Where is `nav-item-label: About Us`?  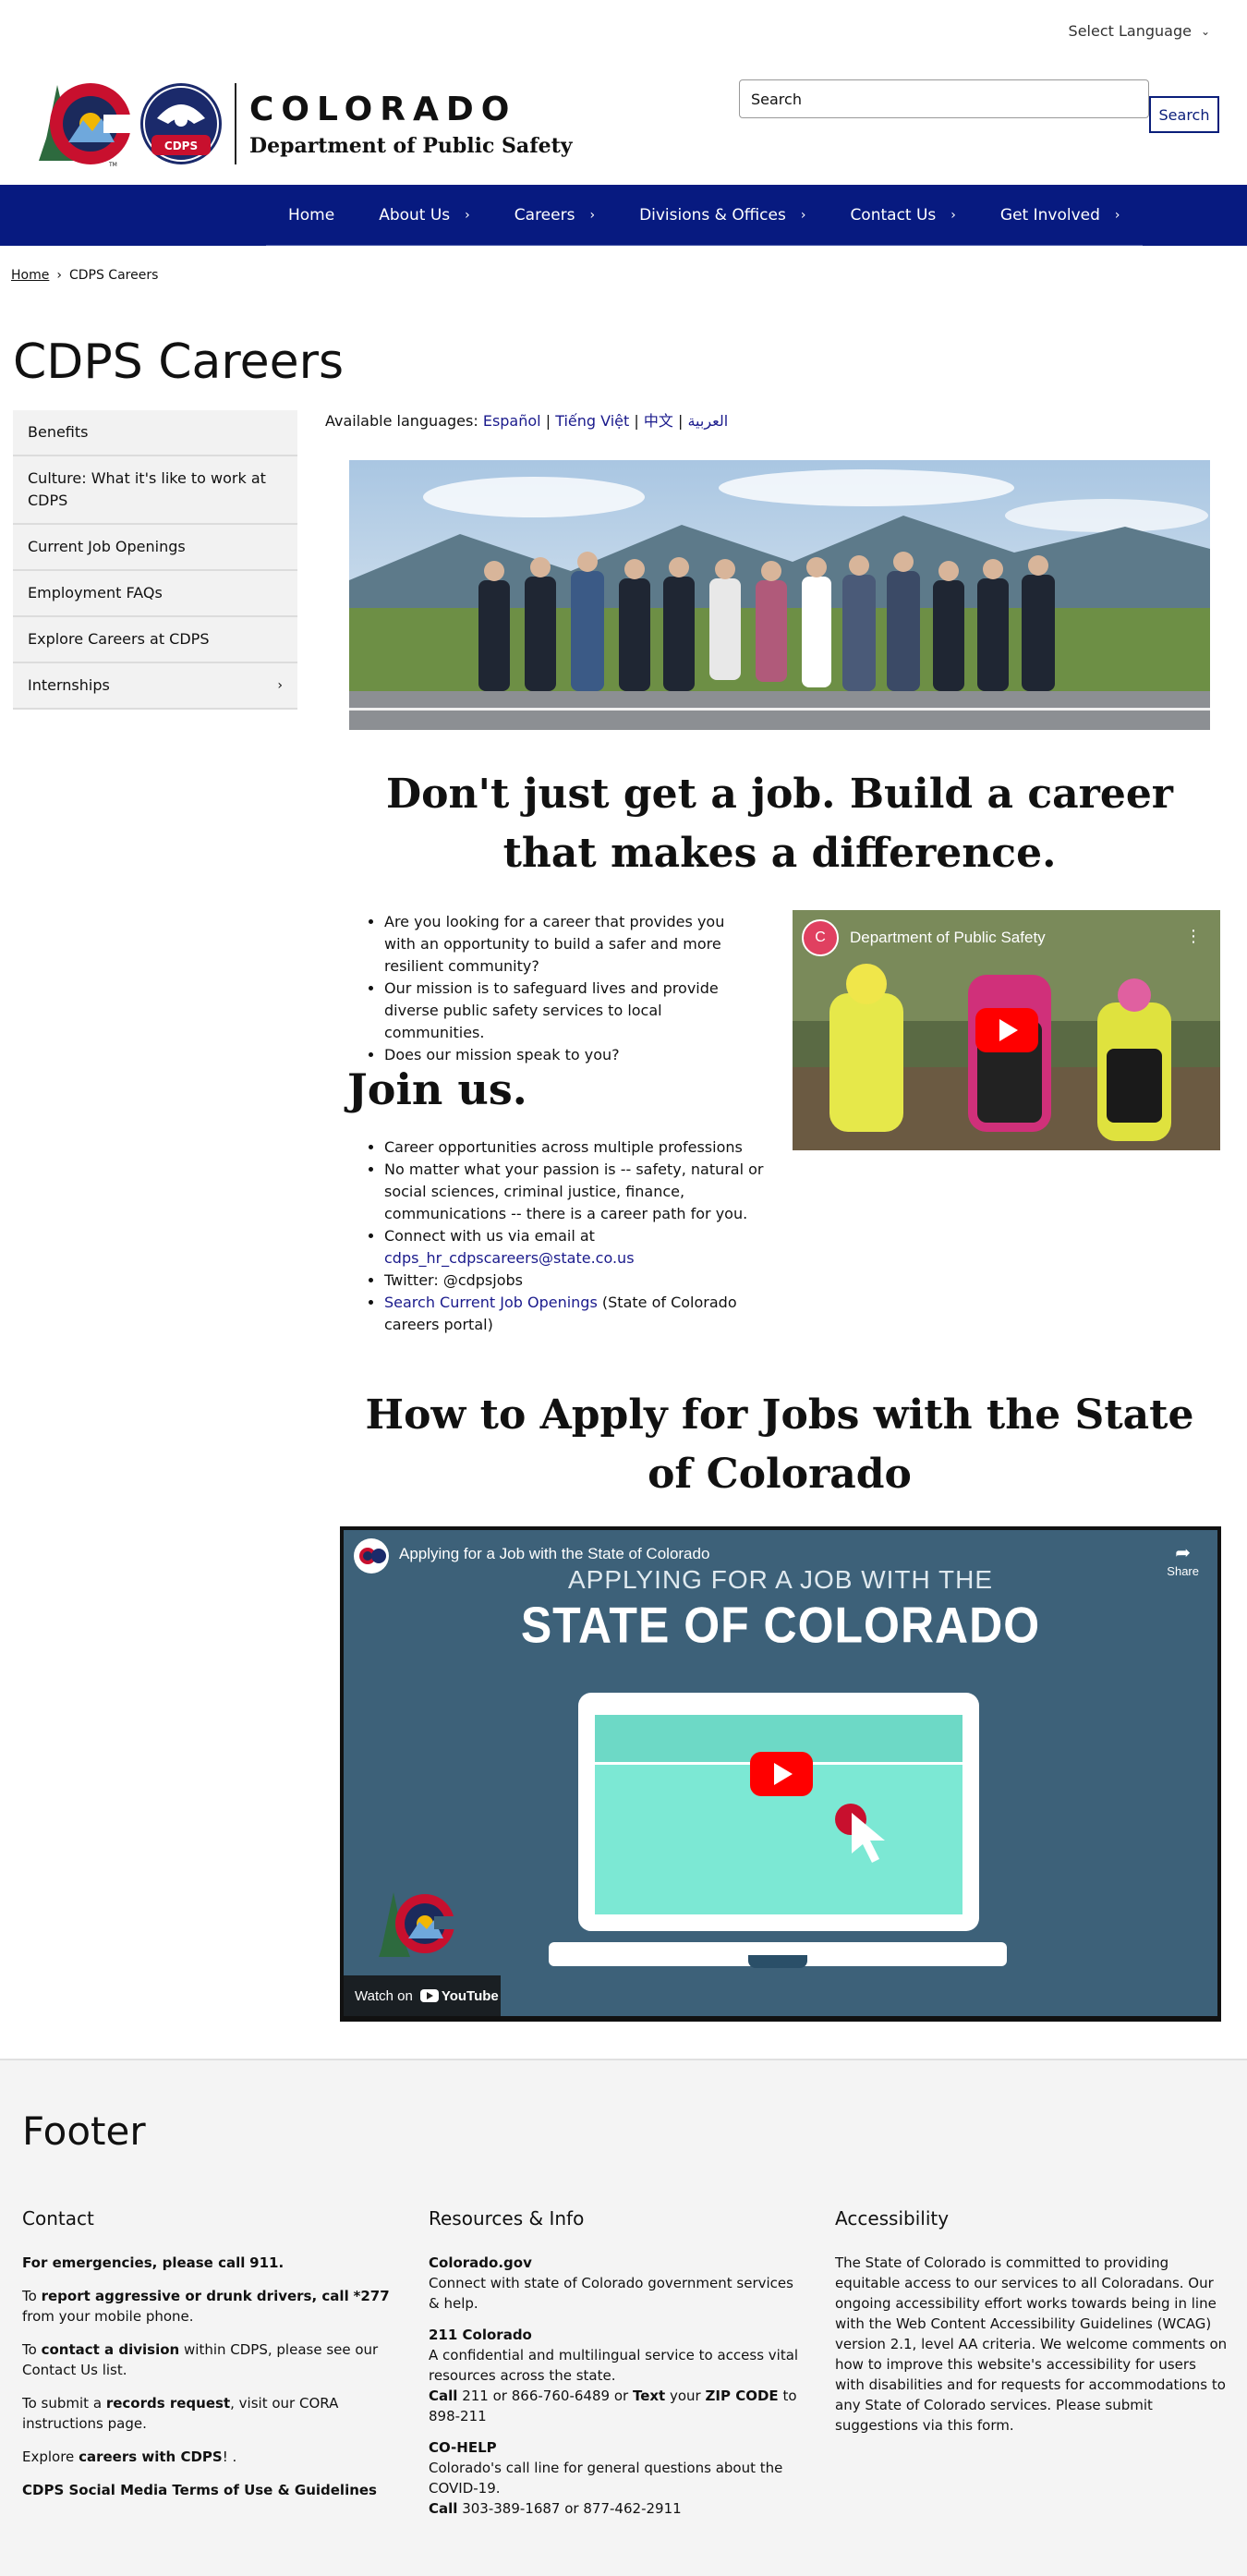
nav-item-label: About Us is located at coordinates (415, 215).